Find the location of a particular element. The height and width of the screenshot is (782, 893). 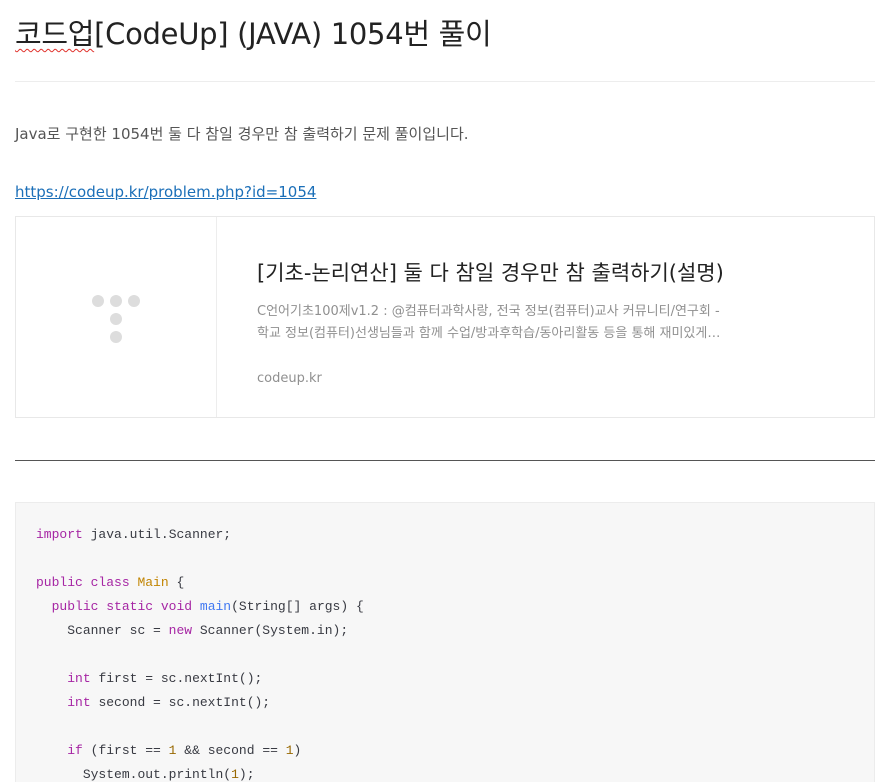

code-line: public class Main { is located at coordinates (110, 582).